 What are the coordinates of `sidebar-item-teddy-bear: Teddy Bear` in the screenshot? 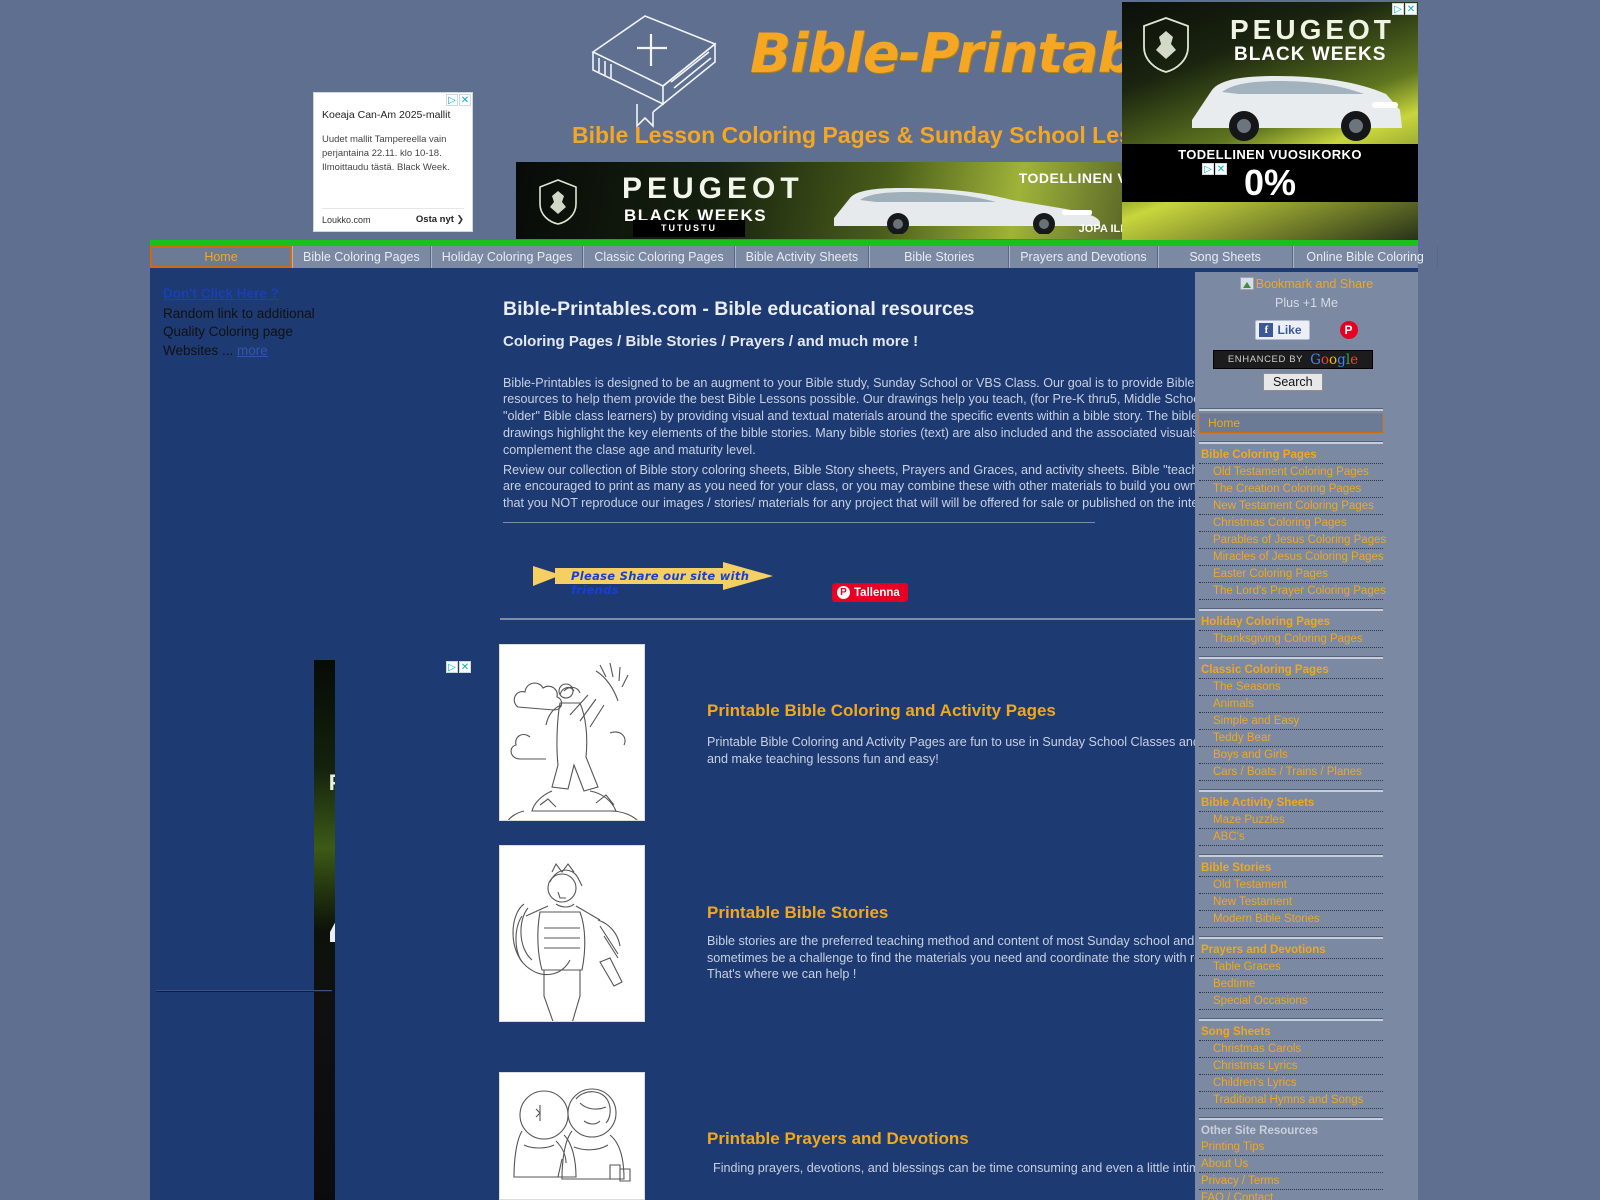 It's located at (1291, 738).